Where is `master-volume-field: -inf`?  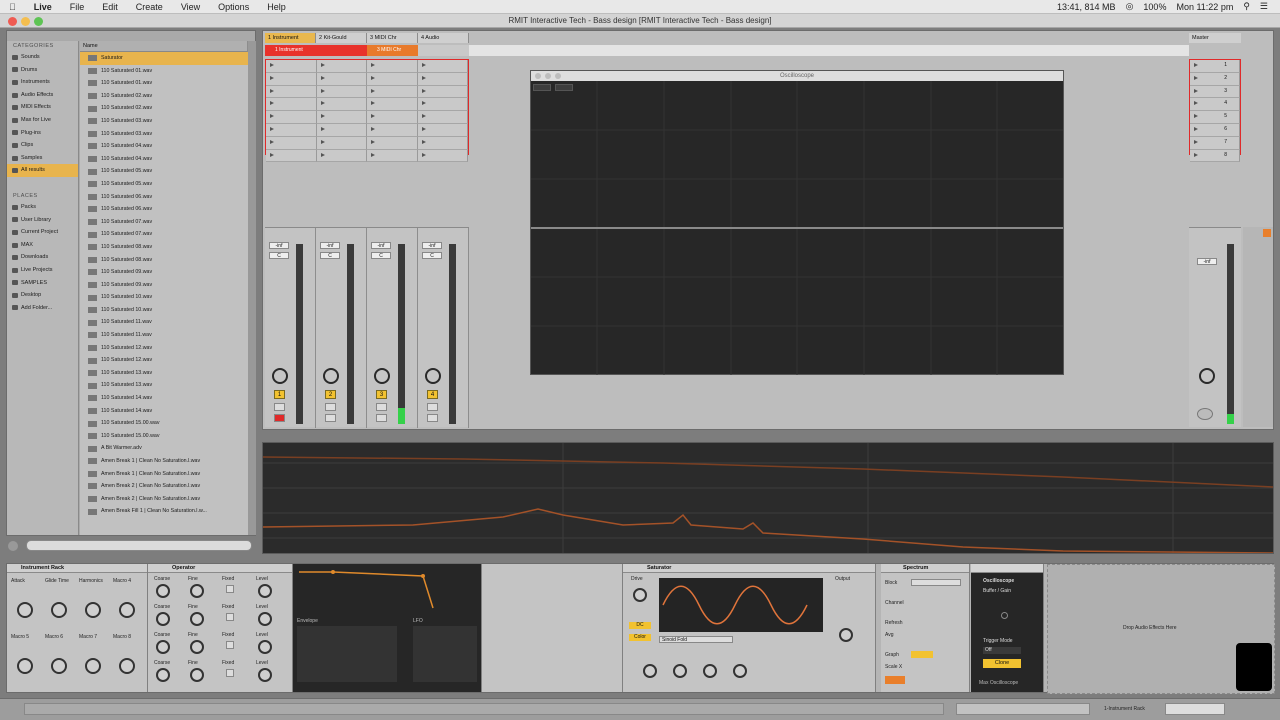
master-volume-field: -inf is located at coordinates (1207, 261).